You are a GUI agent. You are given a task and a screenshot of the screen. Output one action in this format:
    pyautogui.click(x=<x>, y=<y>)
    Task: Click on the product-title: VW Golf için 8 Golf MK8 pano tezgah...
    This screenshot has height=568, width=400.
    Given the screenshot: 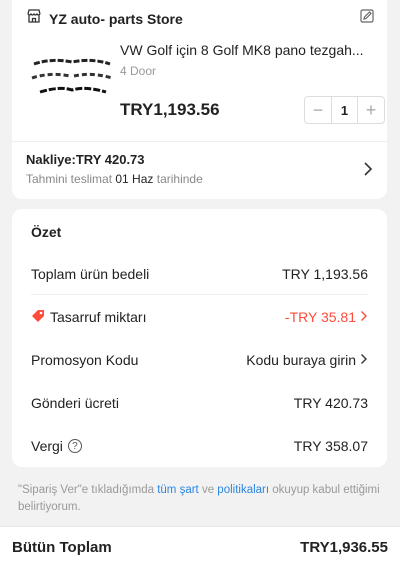 What is the action you would take?
    pyautogui.click(x=249, y=50)
    